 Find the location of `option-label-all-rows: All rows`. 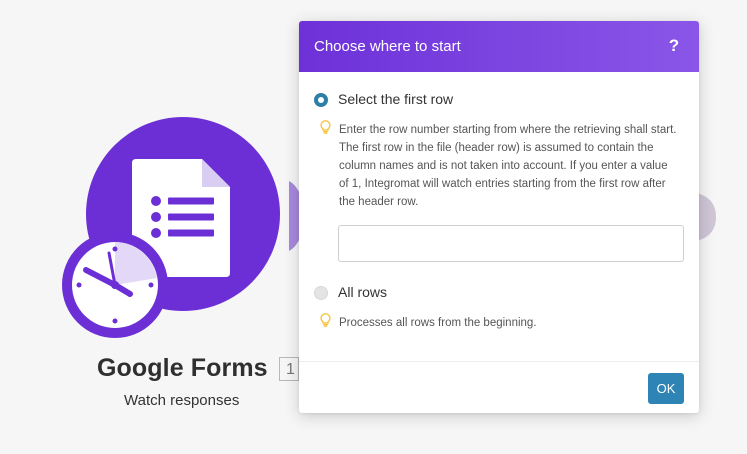

option-label-all-rows: All rows is located at coordinates (362, 292).